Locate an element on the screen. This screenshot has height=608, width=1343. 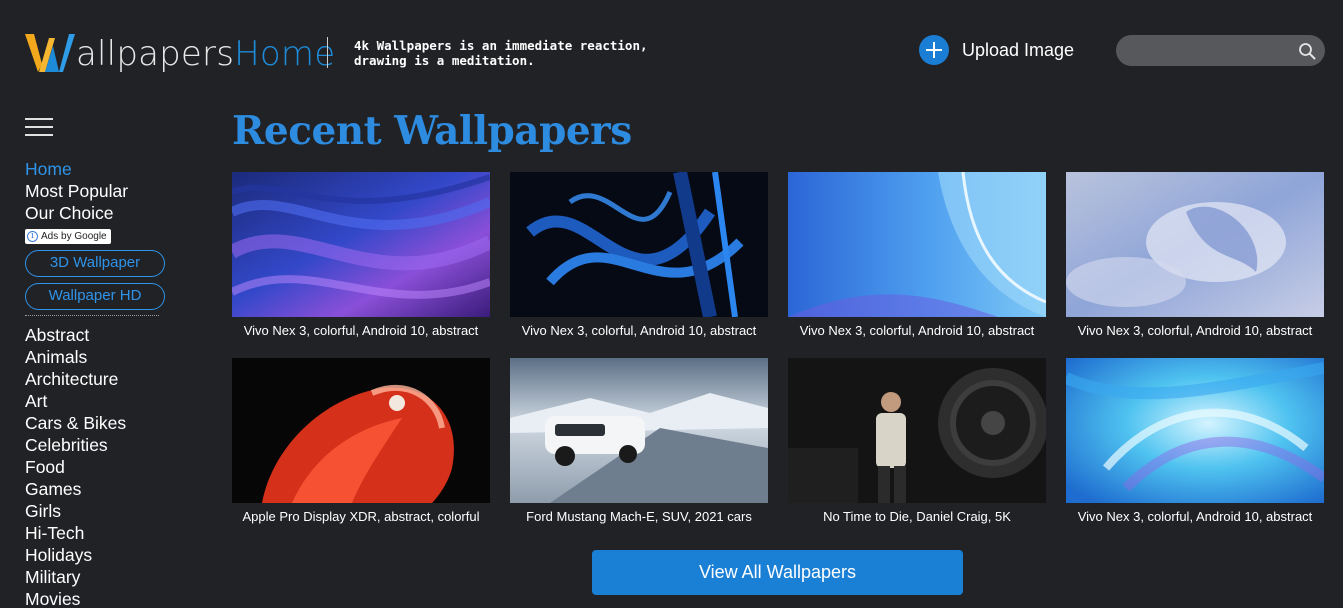
category-games: Games is located at coordinates (112, 489).